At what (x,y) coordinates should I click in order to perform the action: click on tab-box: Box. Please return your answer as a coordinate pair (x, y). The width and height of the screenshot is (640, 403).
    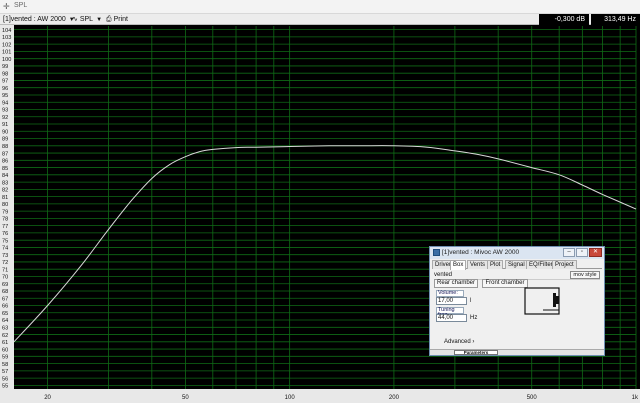
    Looking at the image, I should click on (458, 265).